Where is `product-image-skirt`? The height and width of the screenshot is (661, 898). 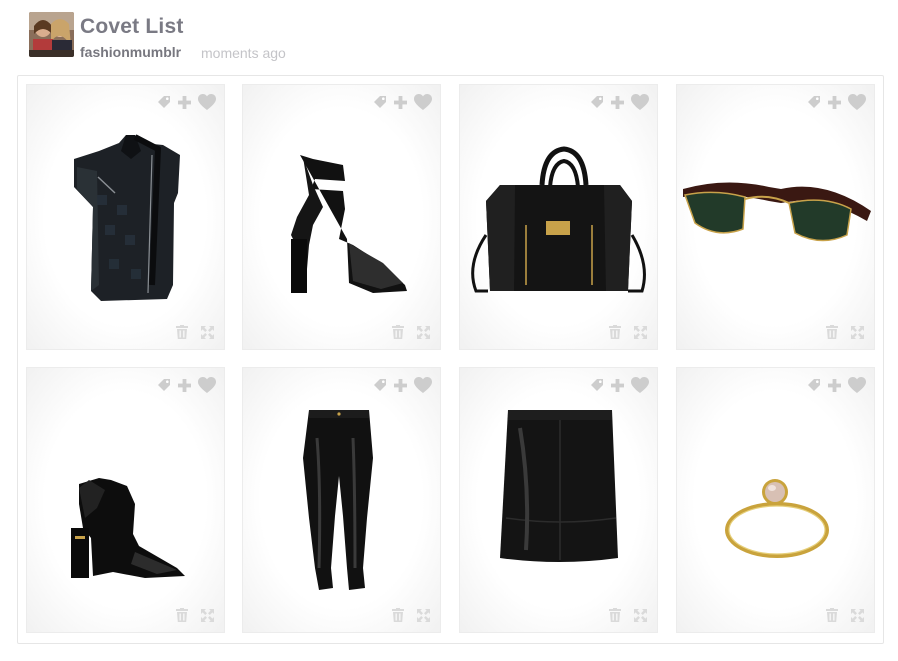 product-image-skirt is located at coordinates (559, 501).